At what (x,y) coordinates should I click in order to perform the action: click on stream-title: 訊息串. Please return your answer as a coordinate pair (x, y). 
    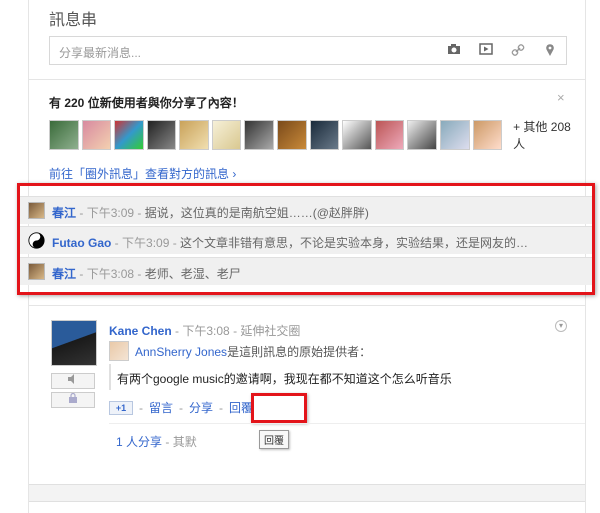
    Looking at the image, I should click on (73, 20).